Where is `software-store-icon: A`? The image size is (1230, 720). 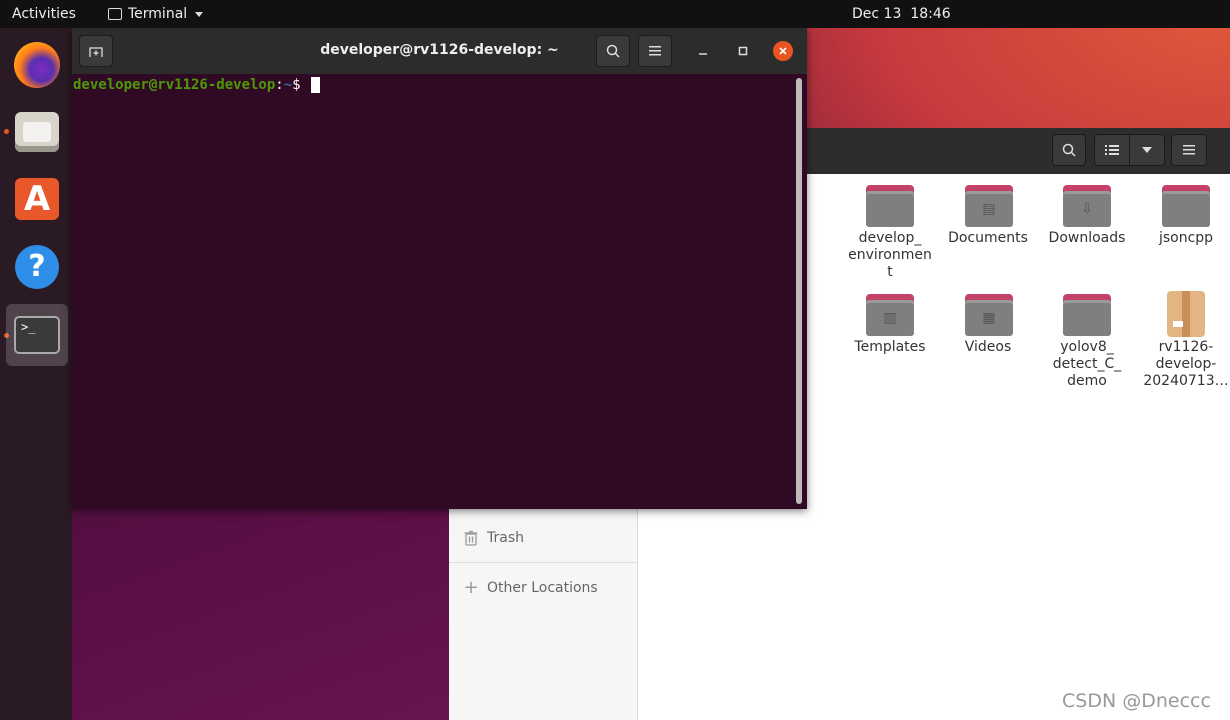
software-store-icon: A is located at coordinates (37, 199).